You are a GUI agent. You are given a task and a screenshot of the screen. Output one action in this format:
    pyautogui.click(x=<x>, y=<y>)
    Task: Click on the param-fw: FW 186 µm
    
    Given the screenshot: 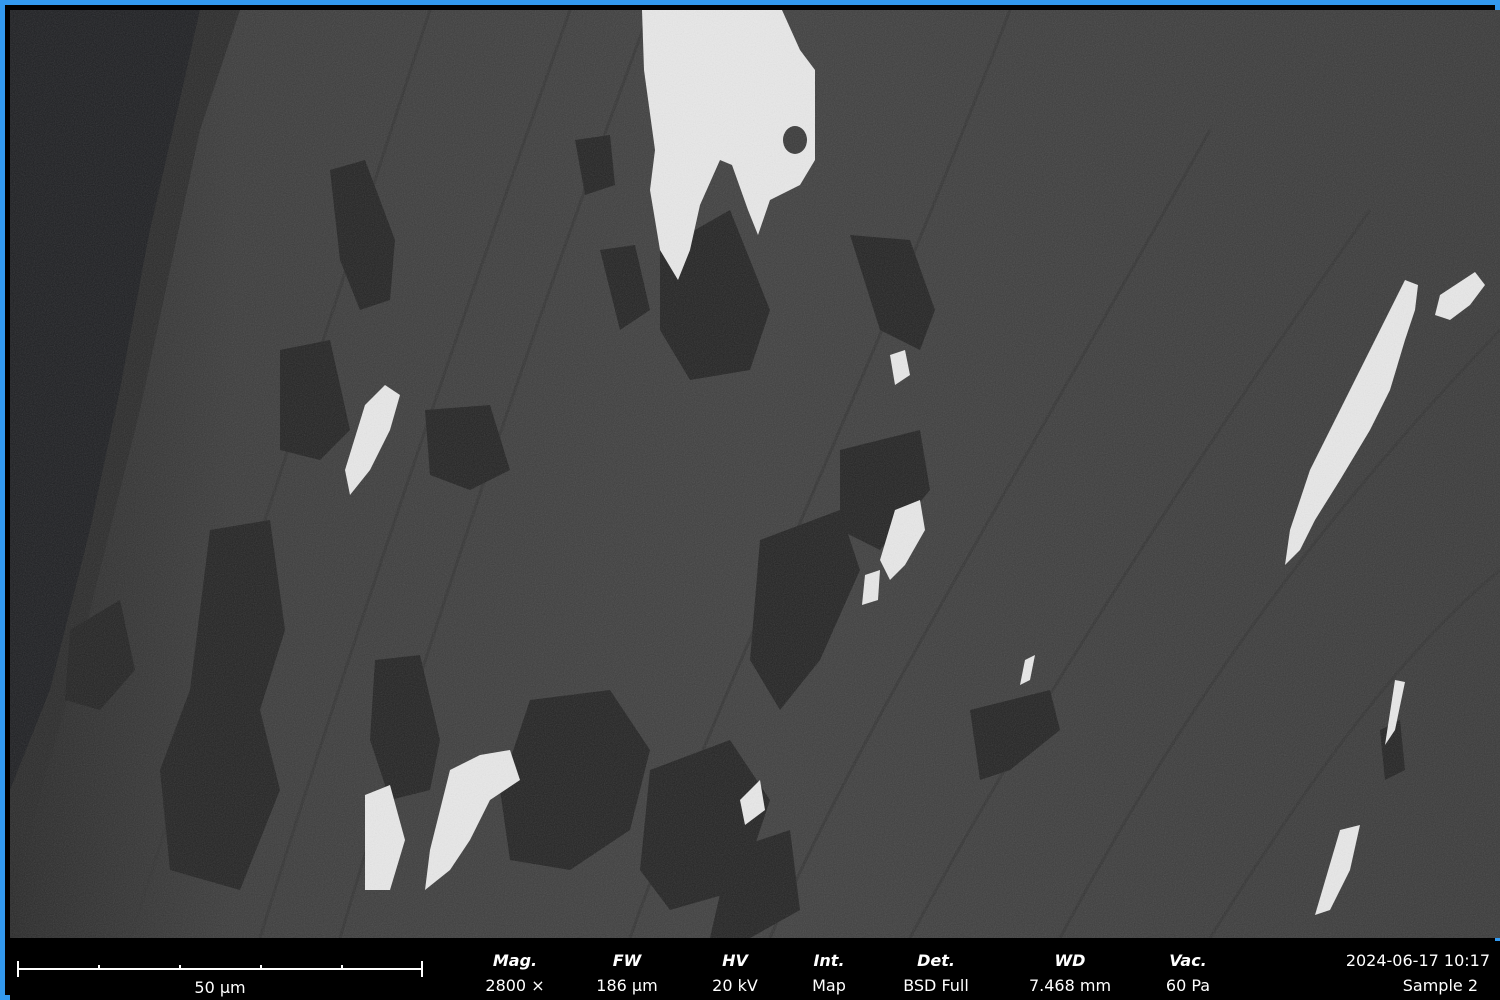 What is the action you would take?
    pyautogui.click(x=627, y=970)
    